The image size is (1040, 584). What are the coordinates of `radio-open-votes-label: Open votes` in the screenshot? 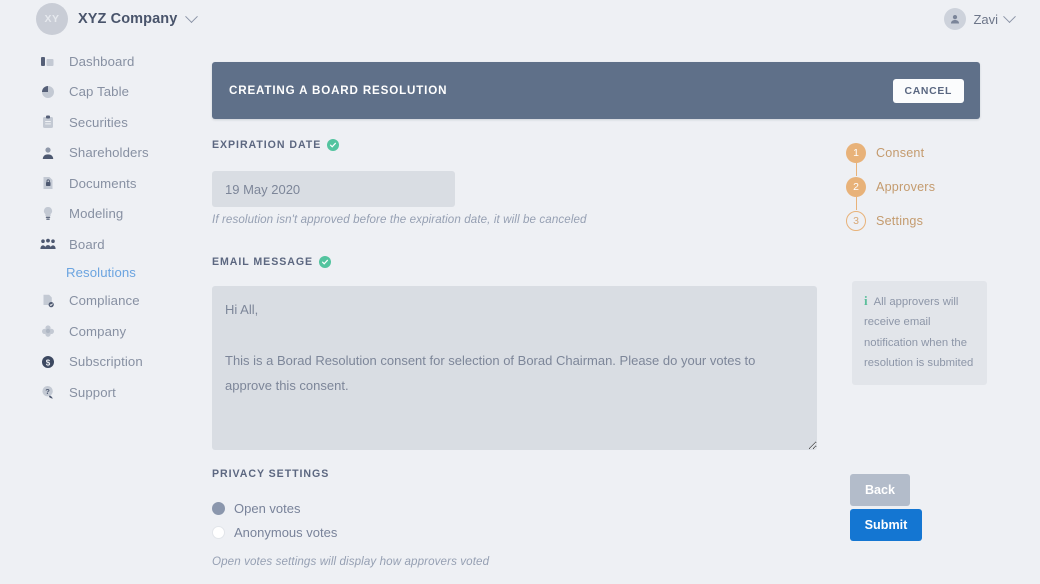 It's located at (267, 508).